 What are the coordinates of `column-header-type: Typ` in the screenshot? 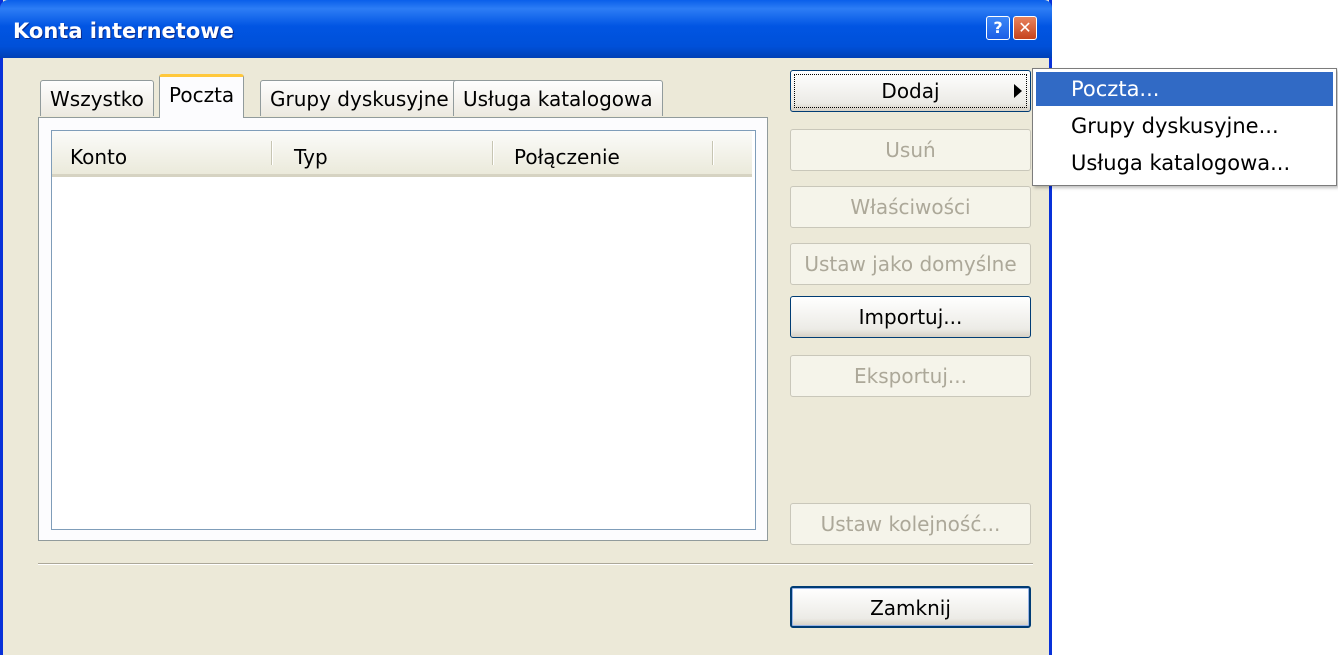 It's located at (311, 157).